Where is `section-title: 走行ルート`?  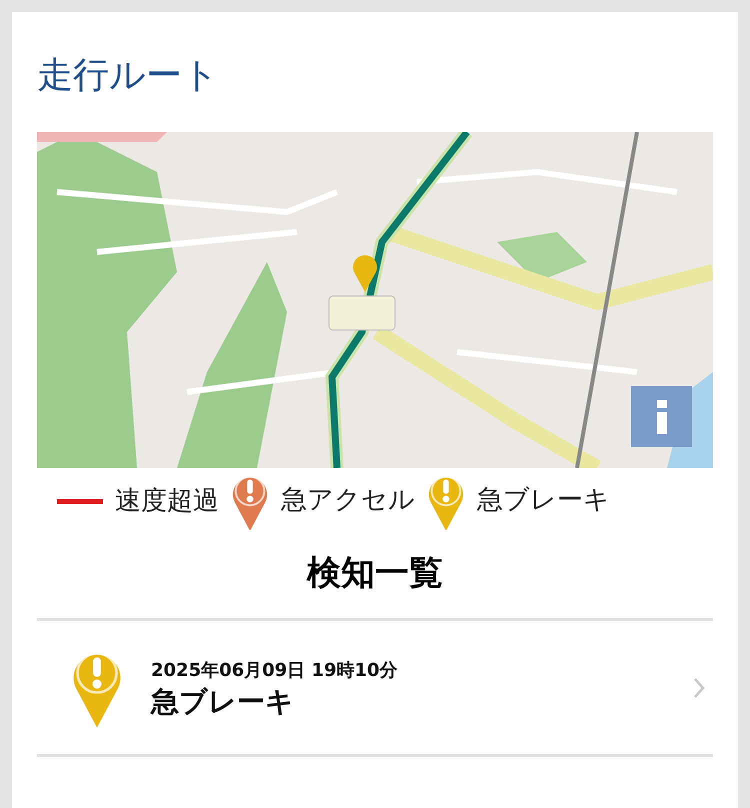 section-title: 走行ルート is located at coordinates (128, 76).